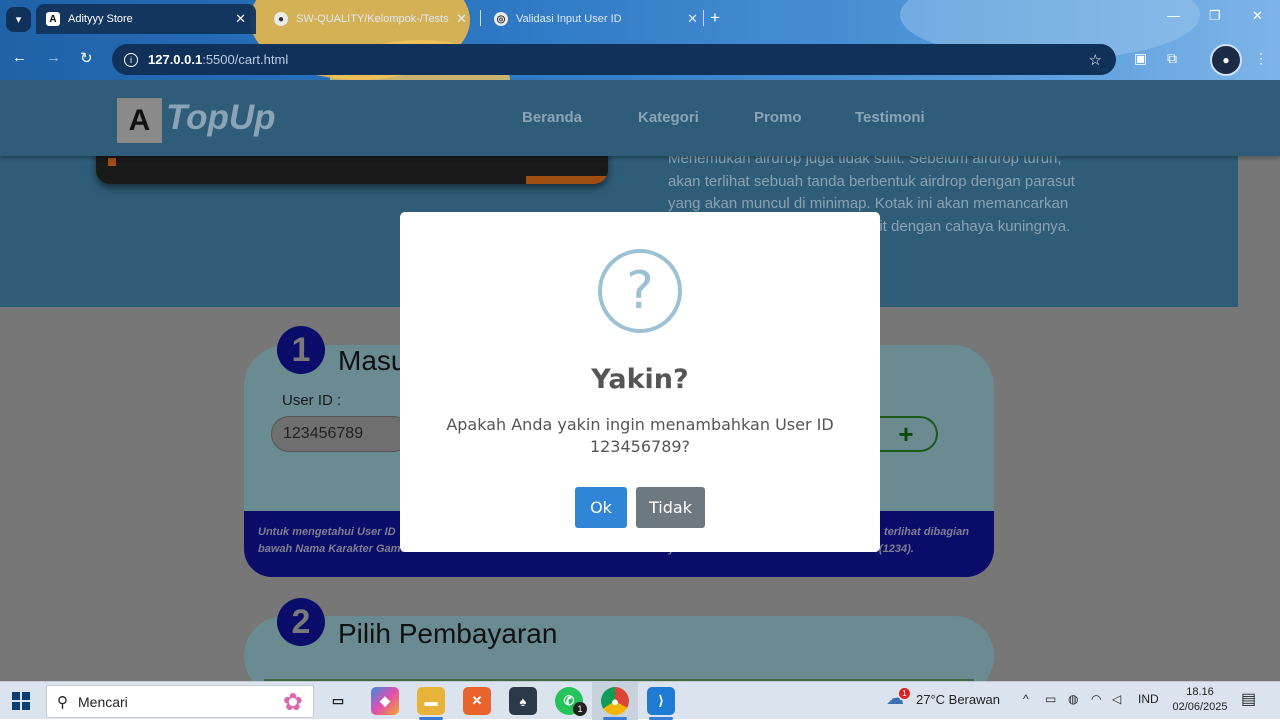 This screenshot has width=1280, height=720. What do you see at coordinates (1050, 699) in the screenshot?
I see `battery-icon: ▭` at bounding box center [1050, 699].